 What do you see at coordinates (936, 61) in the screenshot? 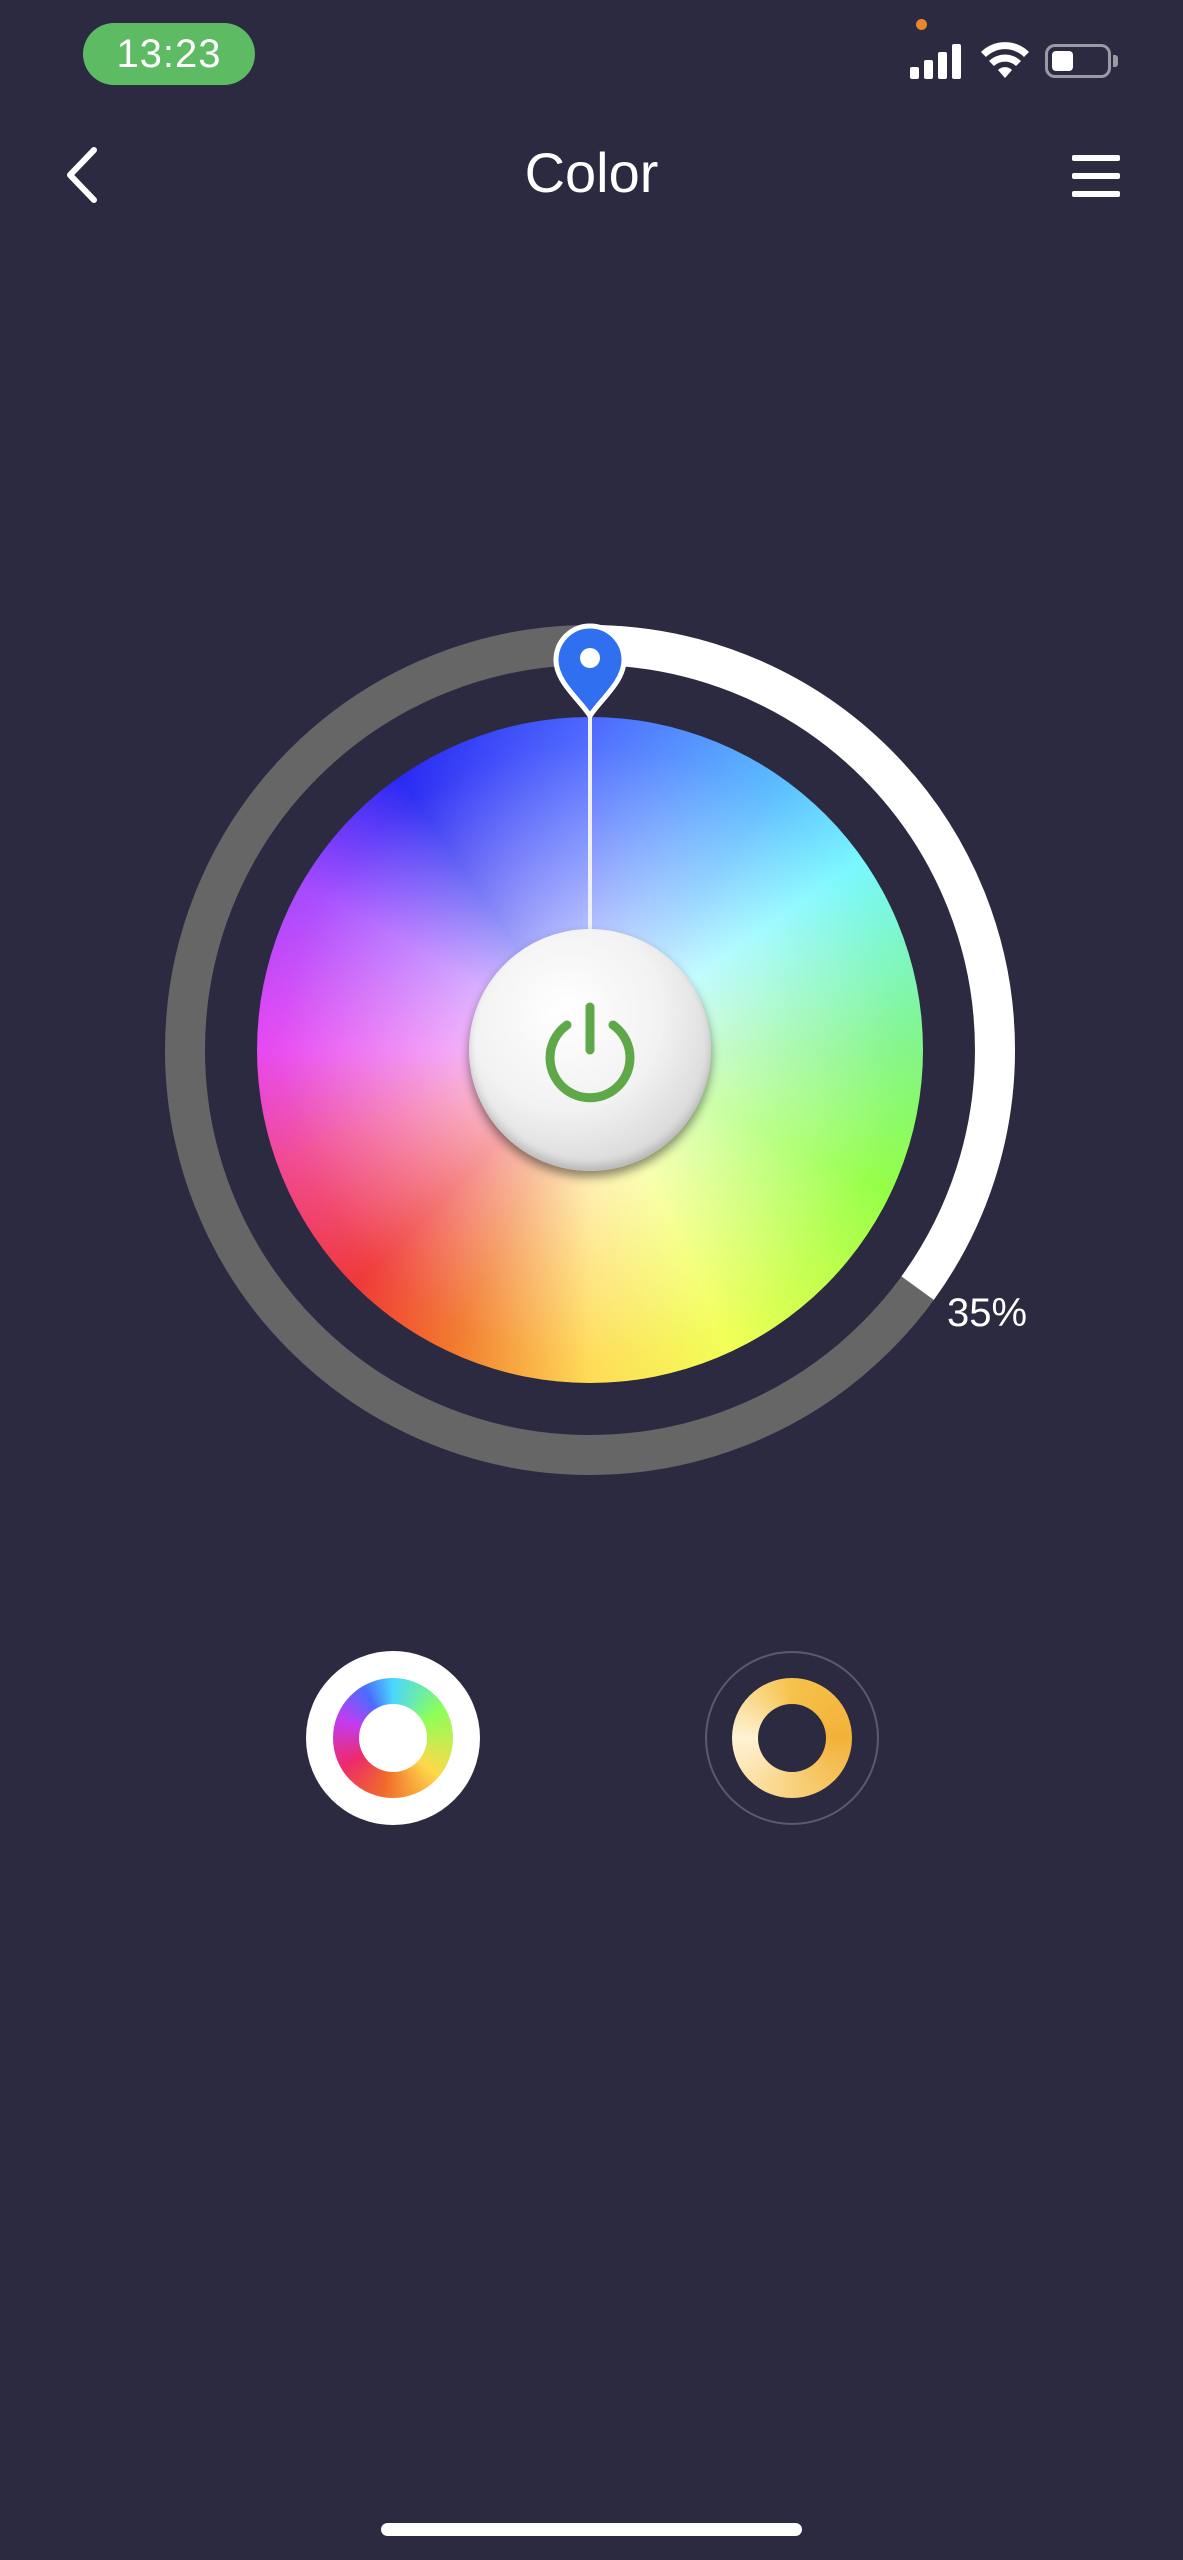
I see `cellular-signal-icon` at bounding box center [936, 61].